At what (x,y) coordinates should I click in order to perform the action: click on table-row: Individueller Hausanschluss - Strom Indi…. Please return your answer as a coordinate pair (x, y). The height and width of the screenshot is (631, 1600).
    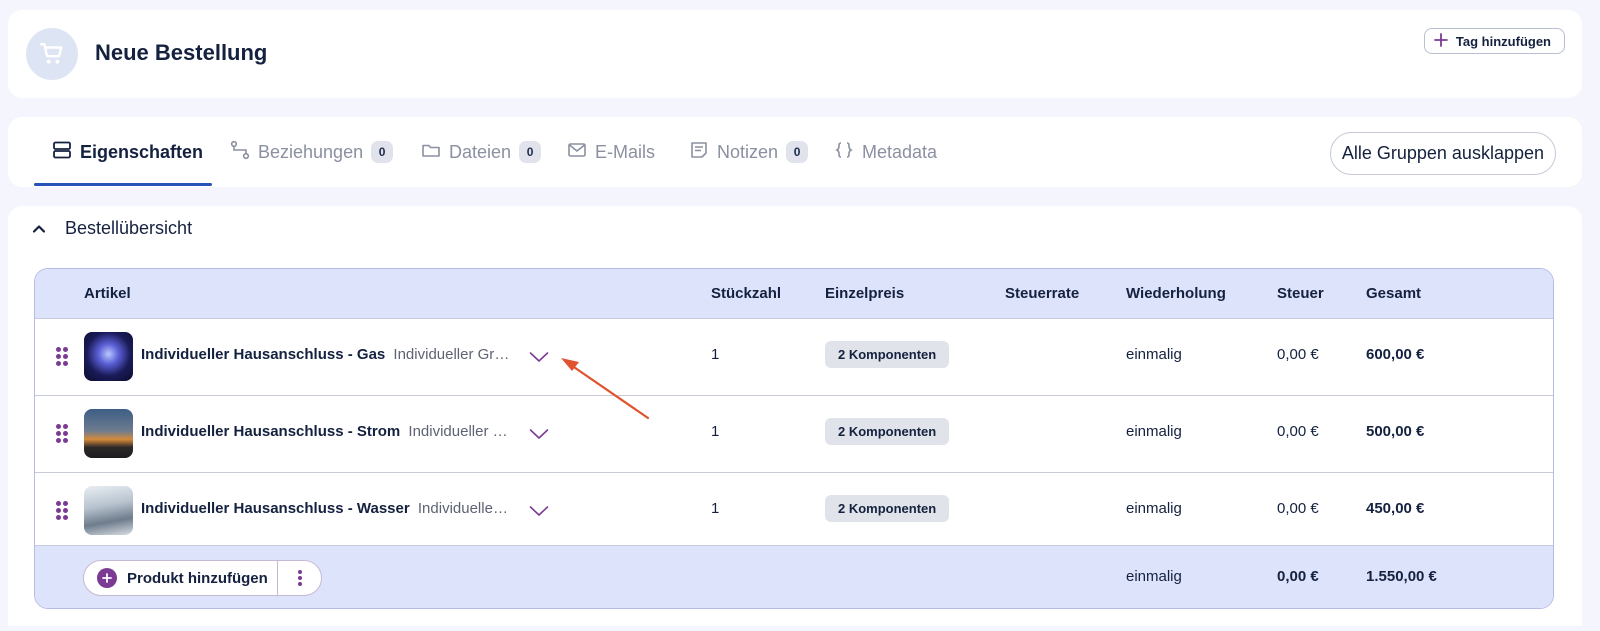
    Looking at the image, I should click on (794, 433).